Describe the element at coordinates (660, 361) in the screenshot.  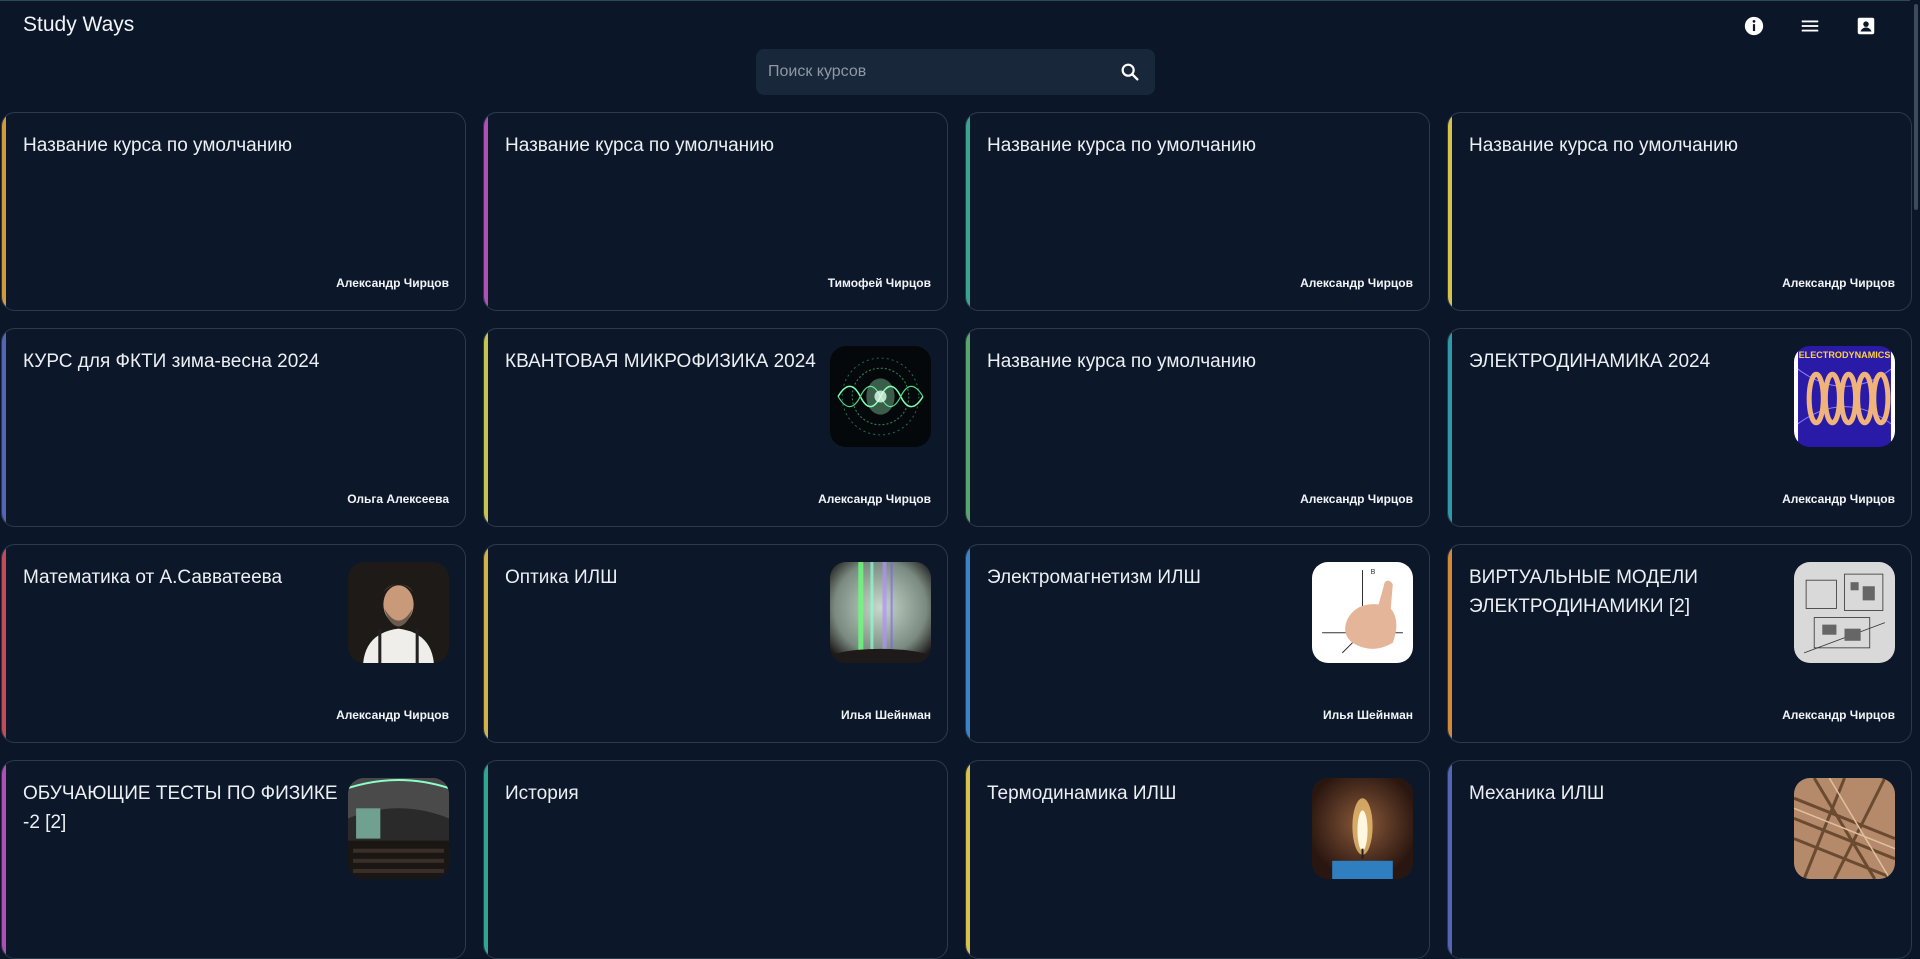
I see `course-title: КВАНТОВАЯ МИКРОФИЗИКА 2024` at that location.